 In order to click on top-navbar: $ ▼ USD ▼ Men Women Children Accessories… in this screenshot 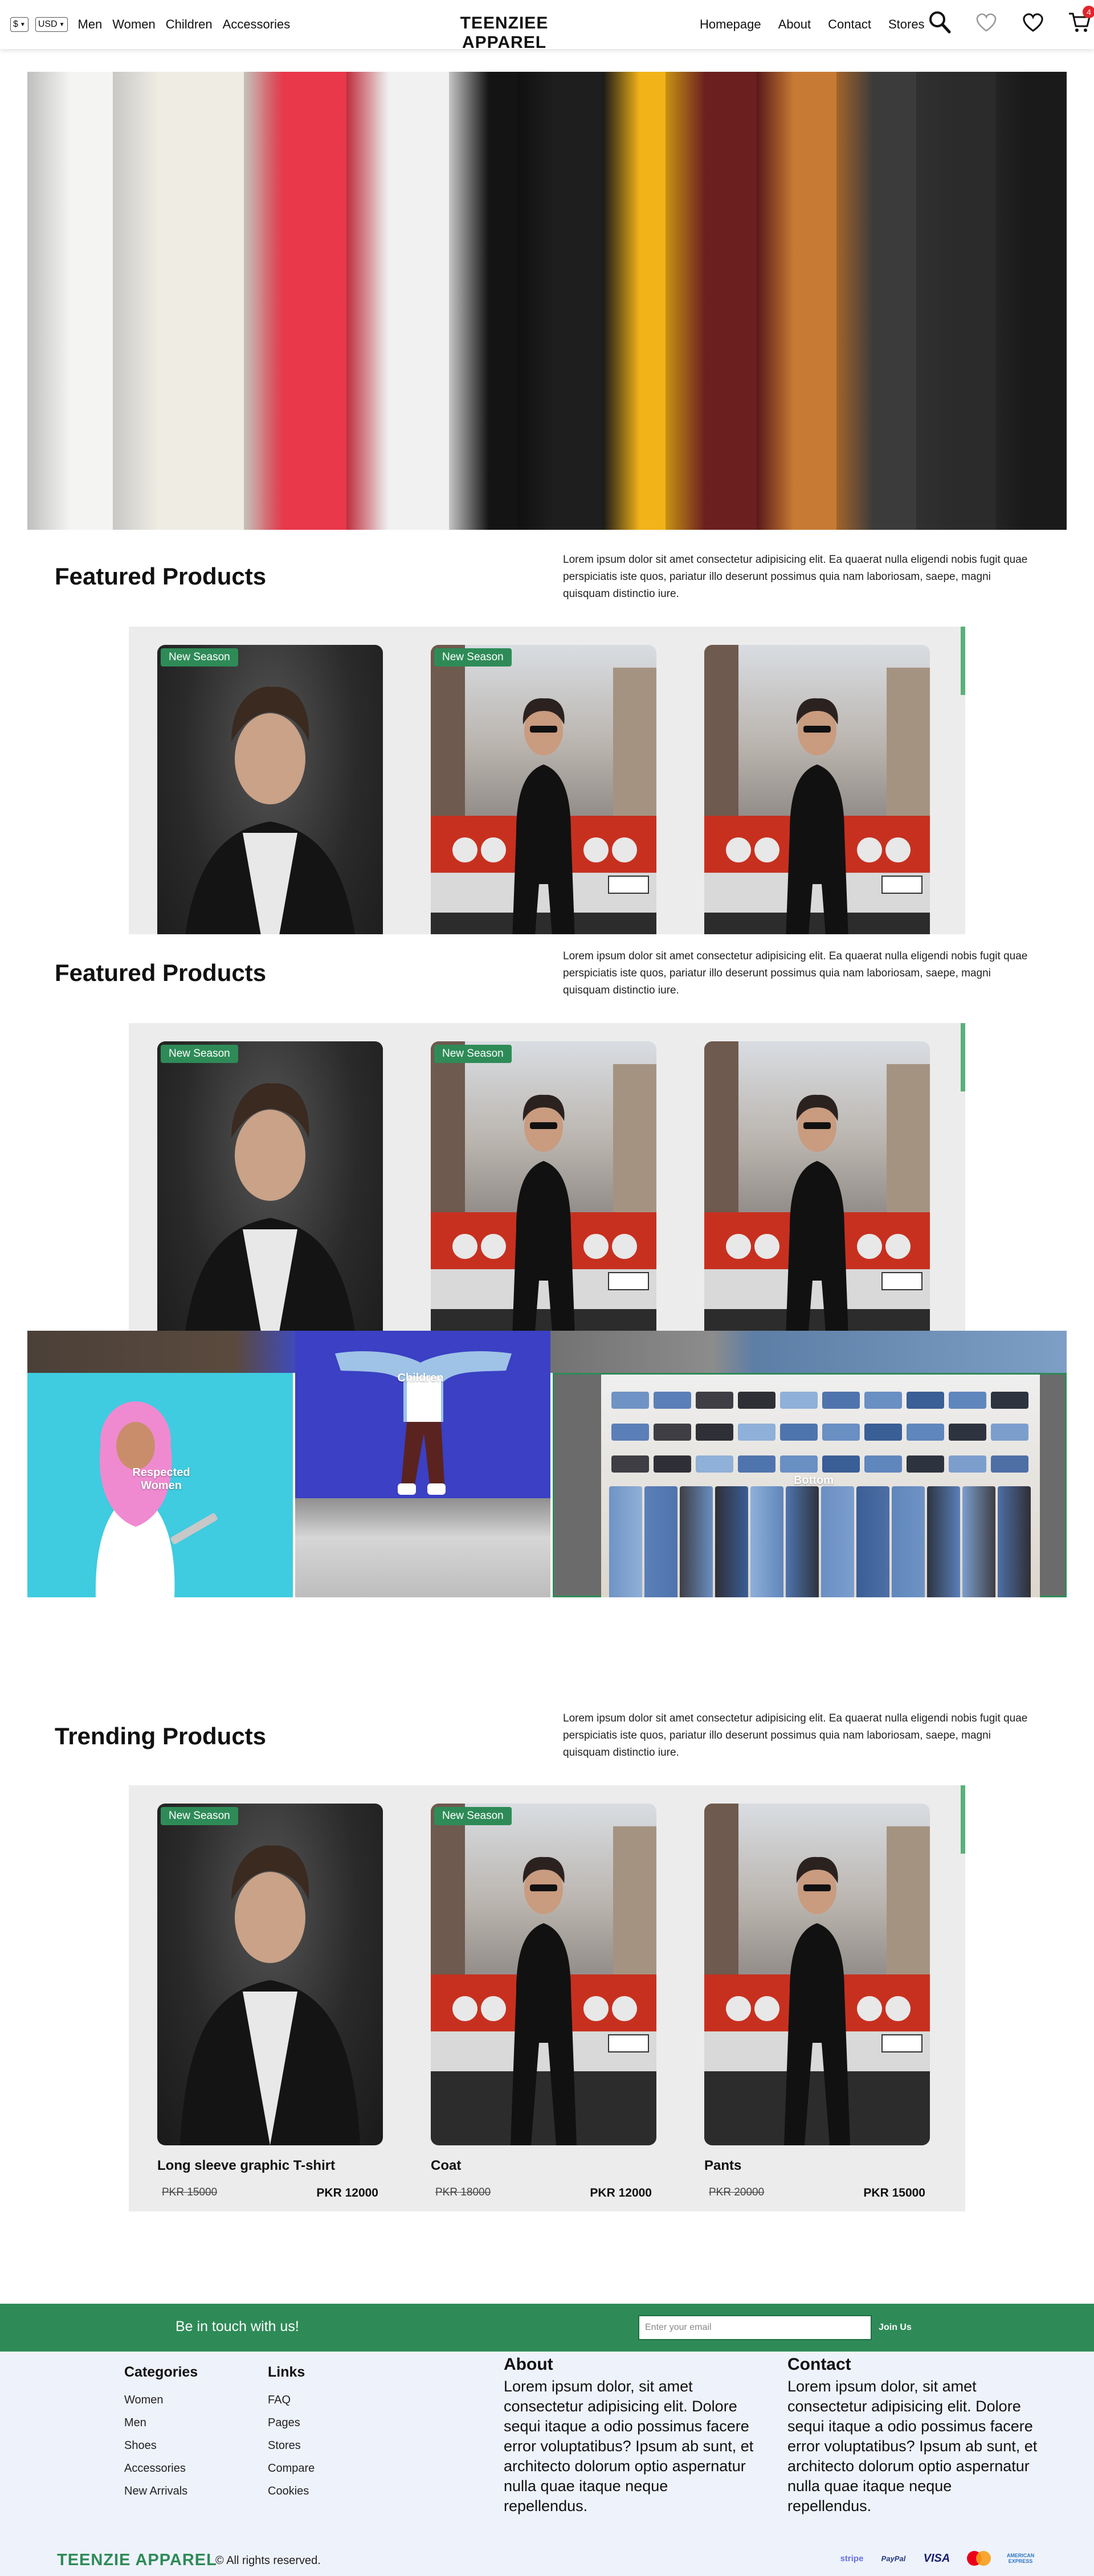, I will do `click(547, 26)`.